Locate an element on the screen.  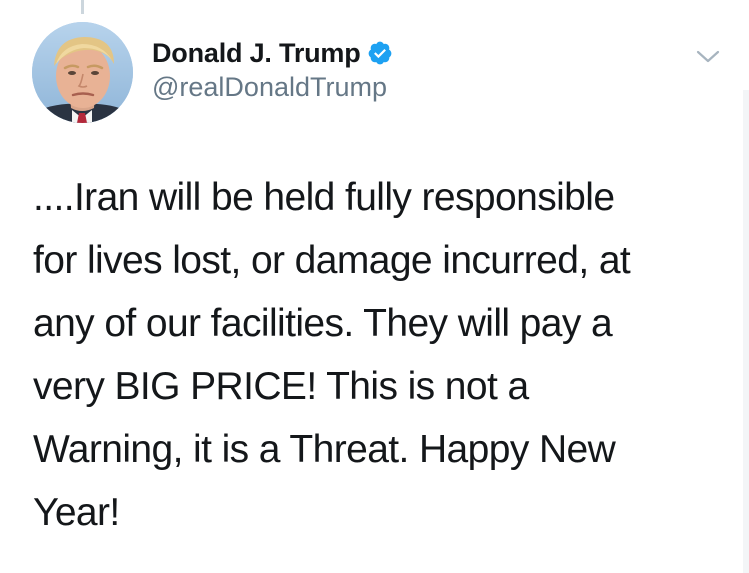
tweet-text-line: any of our facilities. They will pay a is located at coordinates (323, 323).